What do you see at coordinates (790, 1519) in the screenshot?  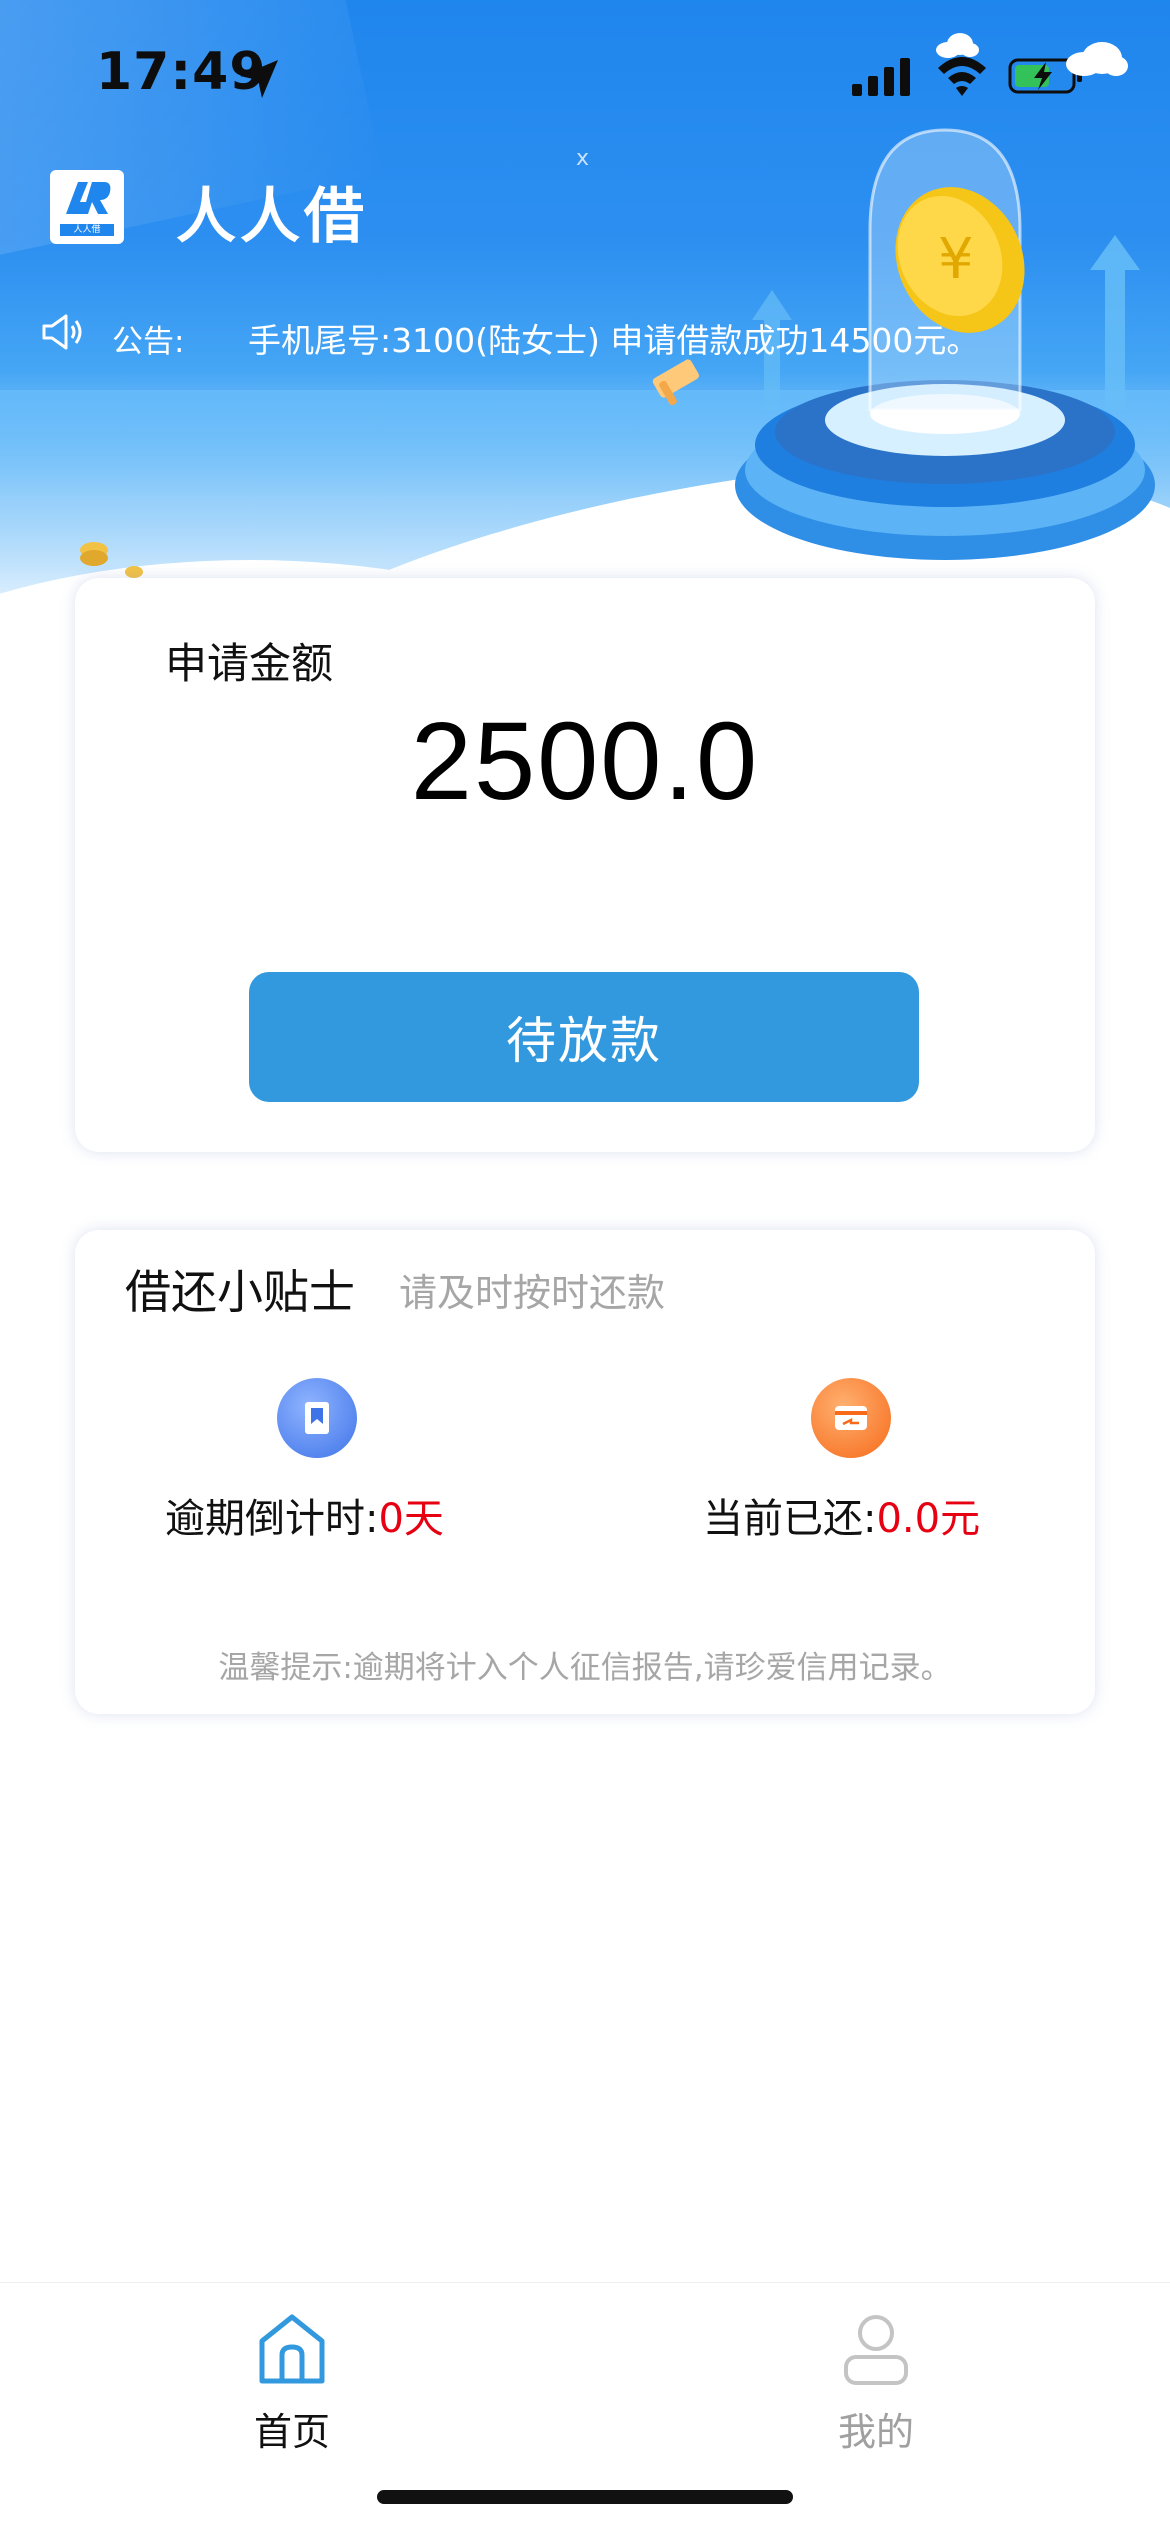 I see `repaid-amount-label: 当前已还:` at bounding box center [790, 1519].